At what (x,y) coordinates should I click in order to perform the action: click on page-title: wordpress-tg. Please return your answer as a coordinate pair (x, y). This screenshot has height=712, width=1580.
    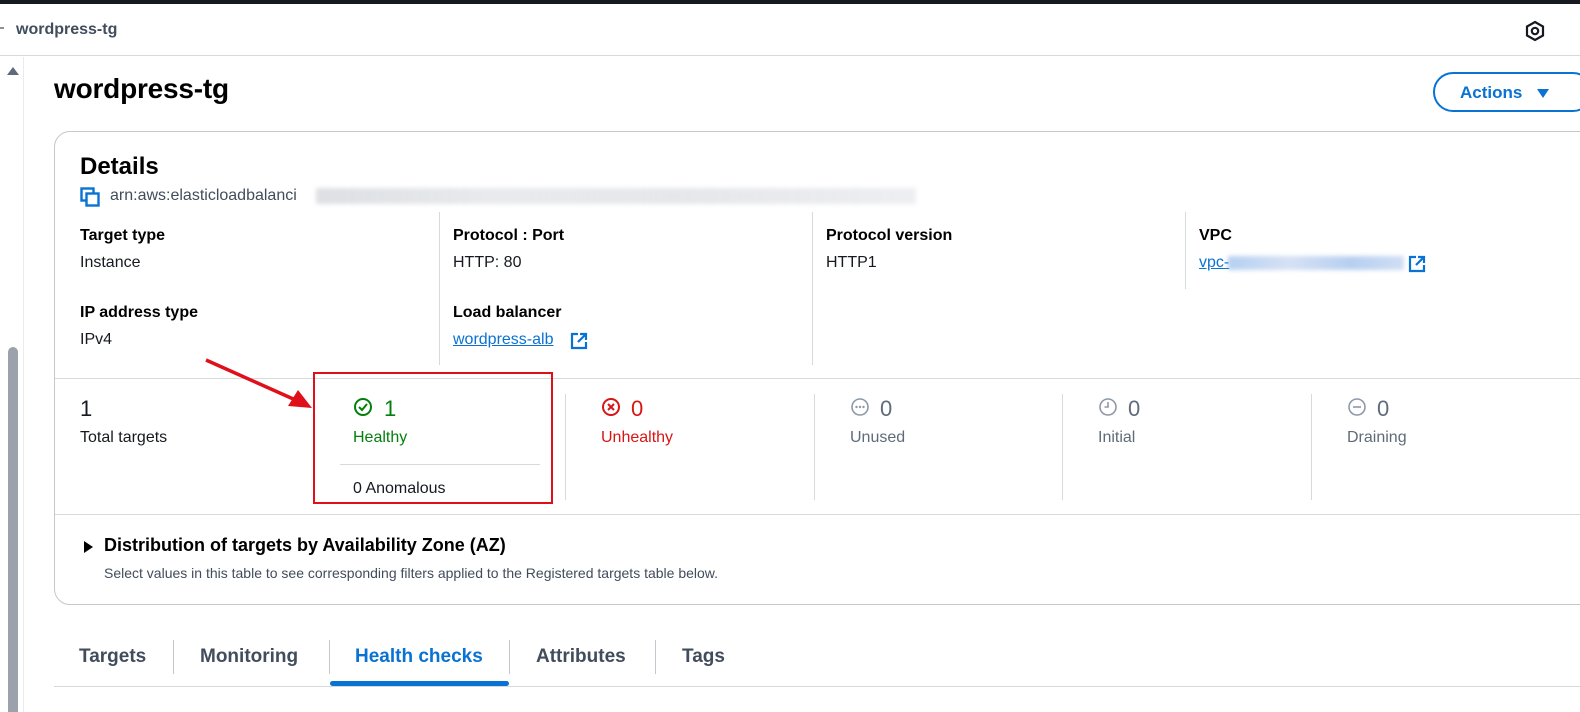
    Looking at the image, I should click on (141, 88).